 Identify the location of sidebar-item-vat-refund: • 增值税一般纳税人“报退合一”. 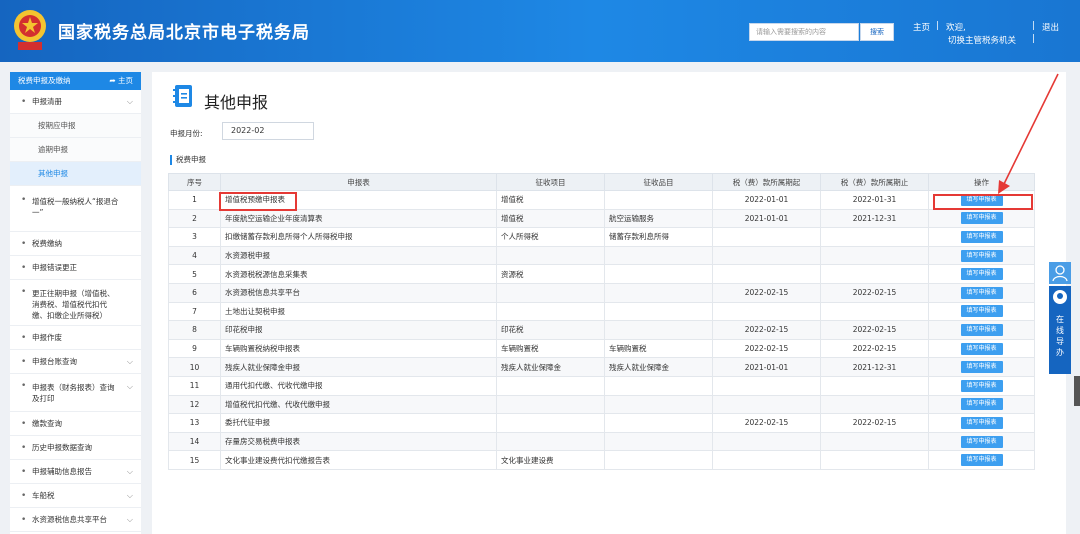
(75, 209).